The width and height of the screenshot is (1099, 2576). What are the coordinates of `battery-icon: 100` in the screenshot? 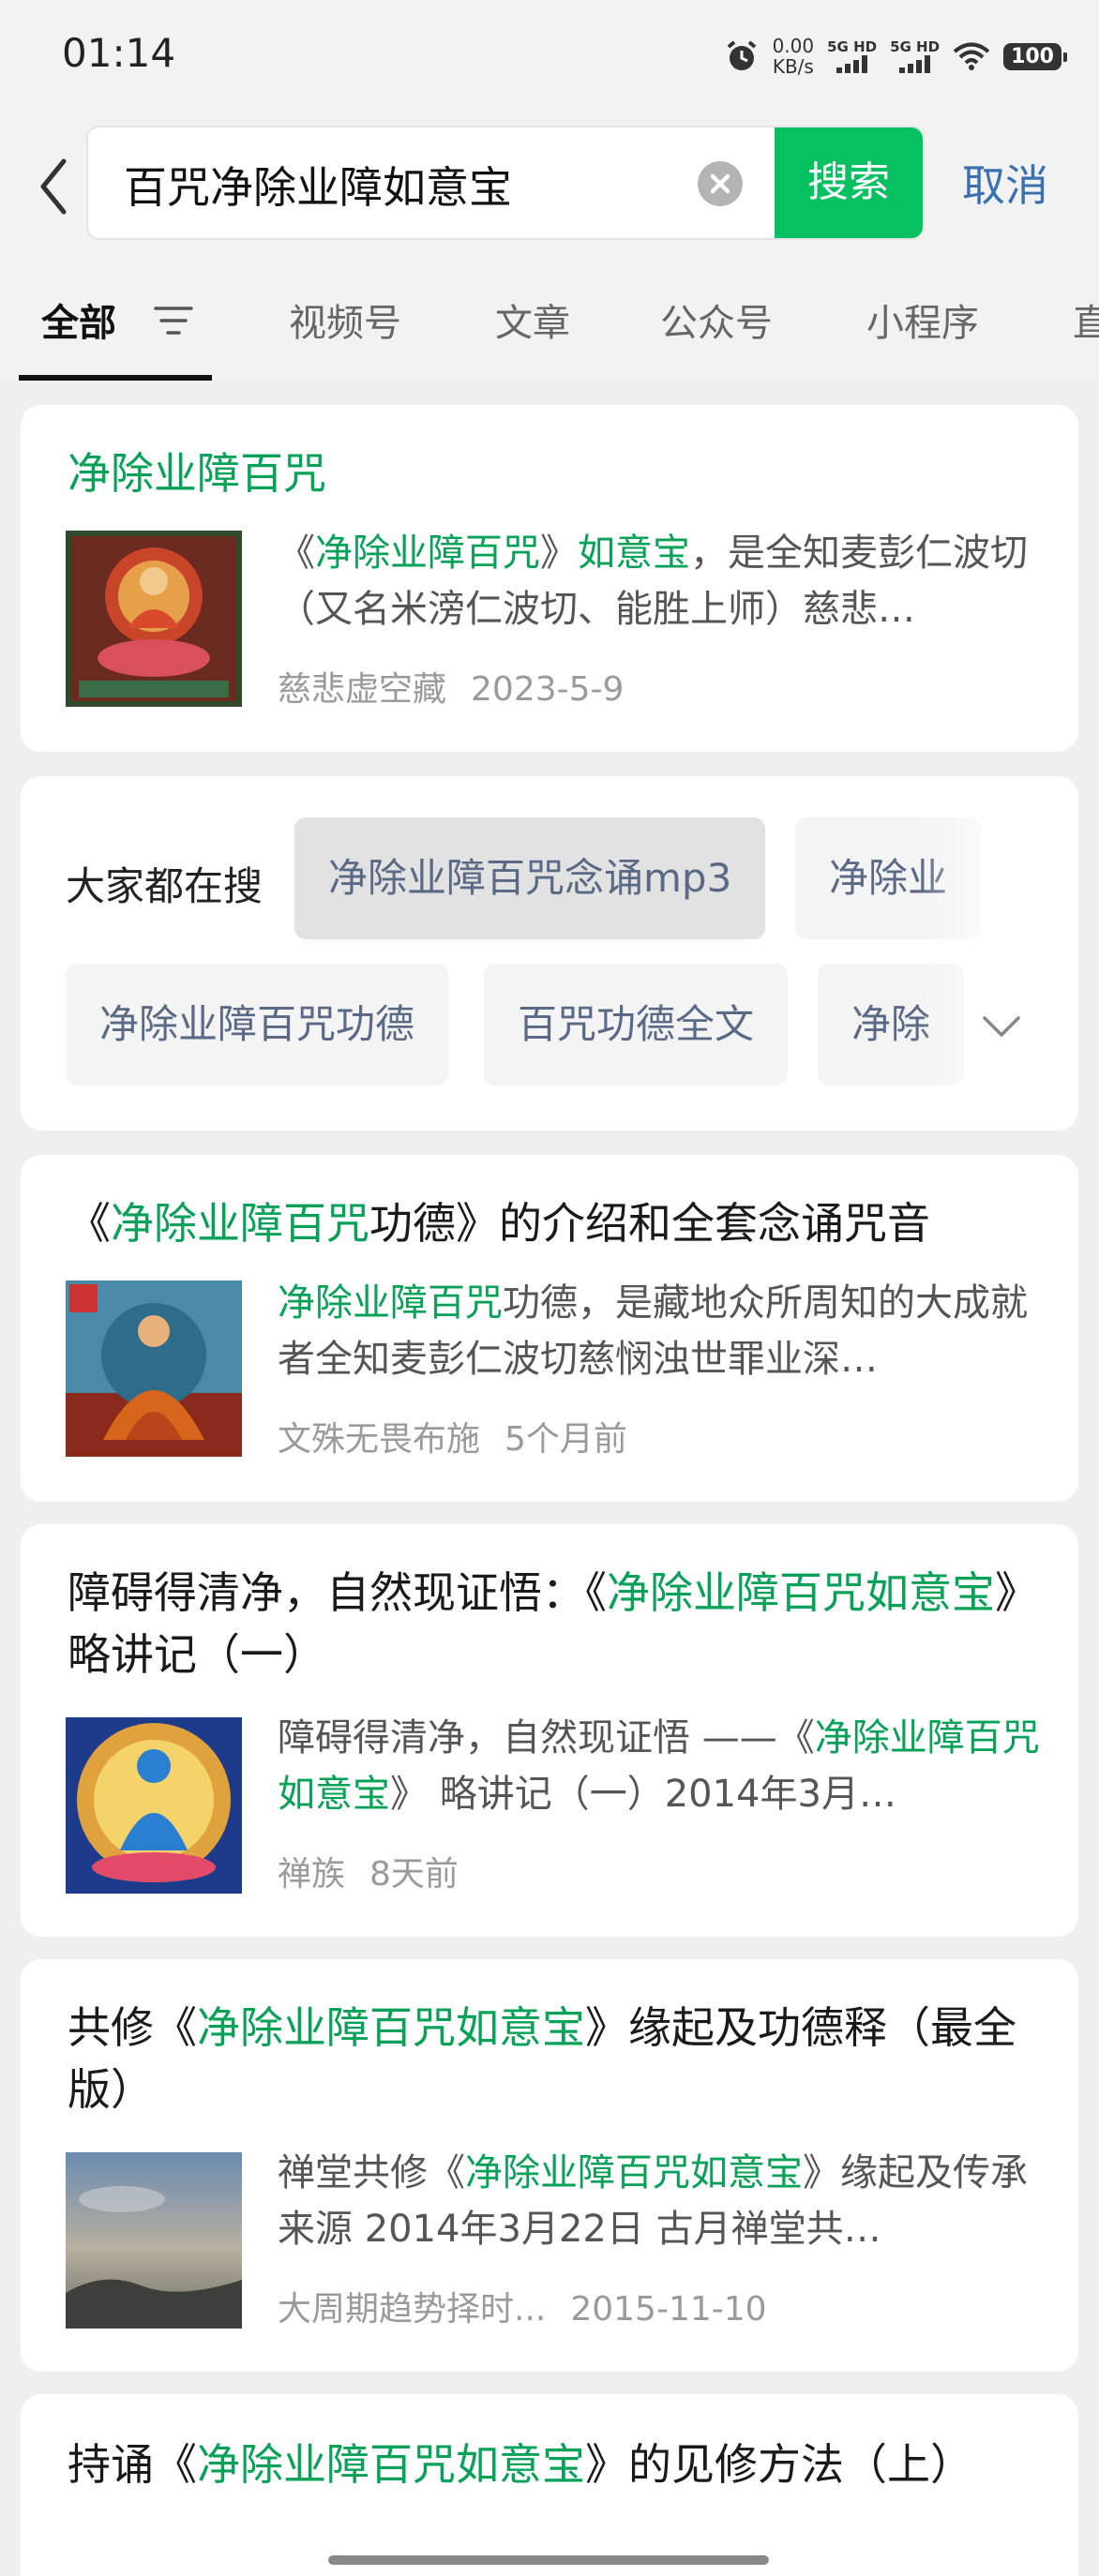 It's located at (1035, 56).